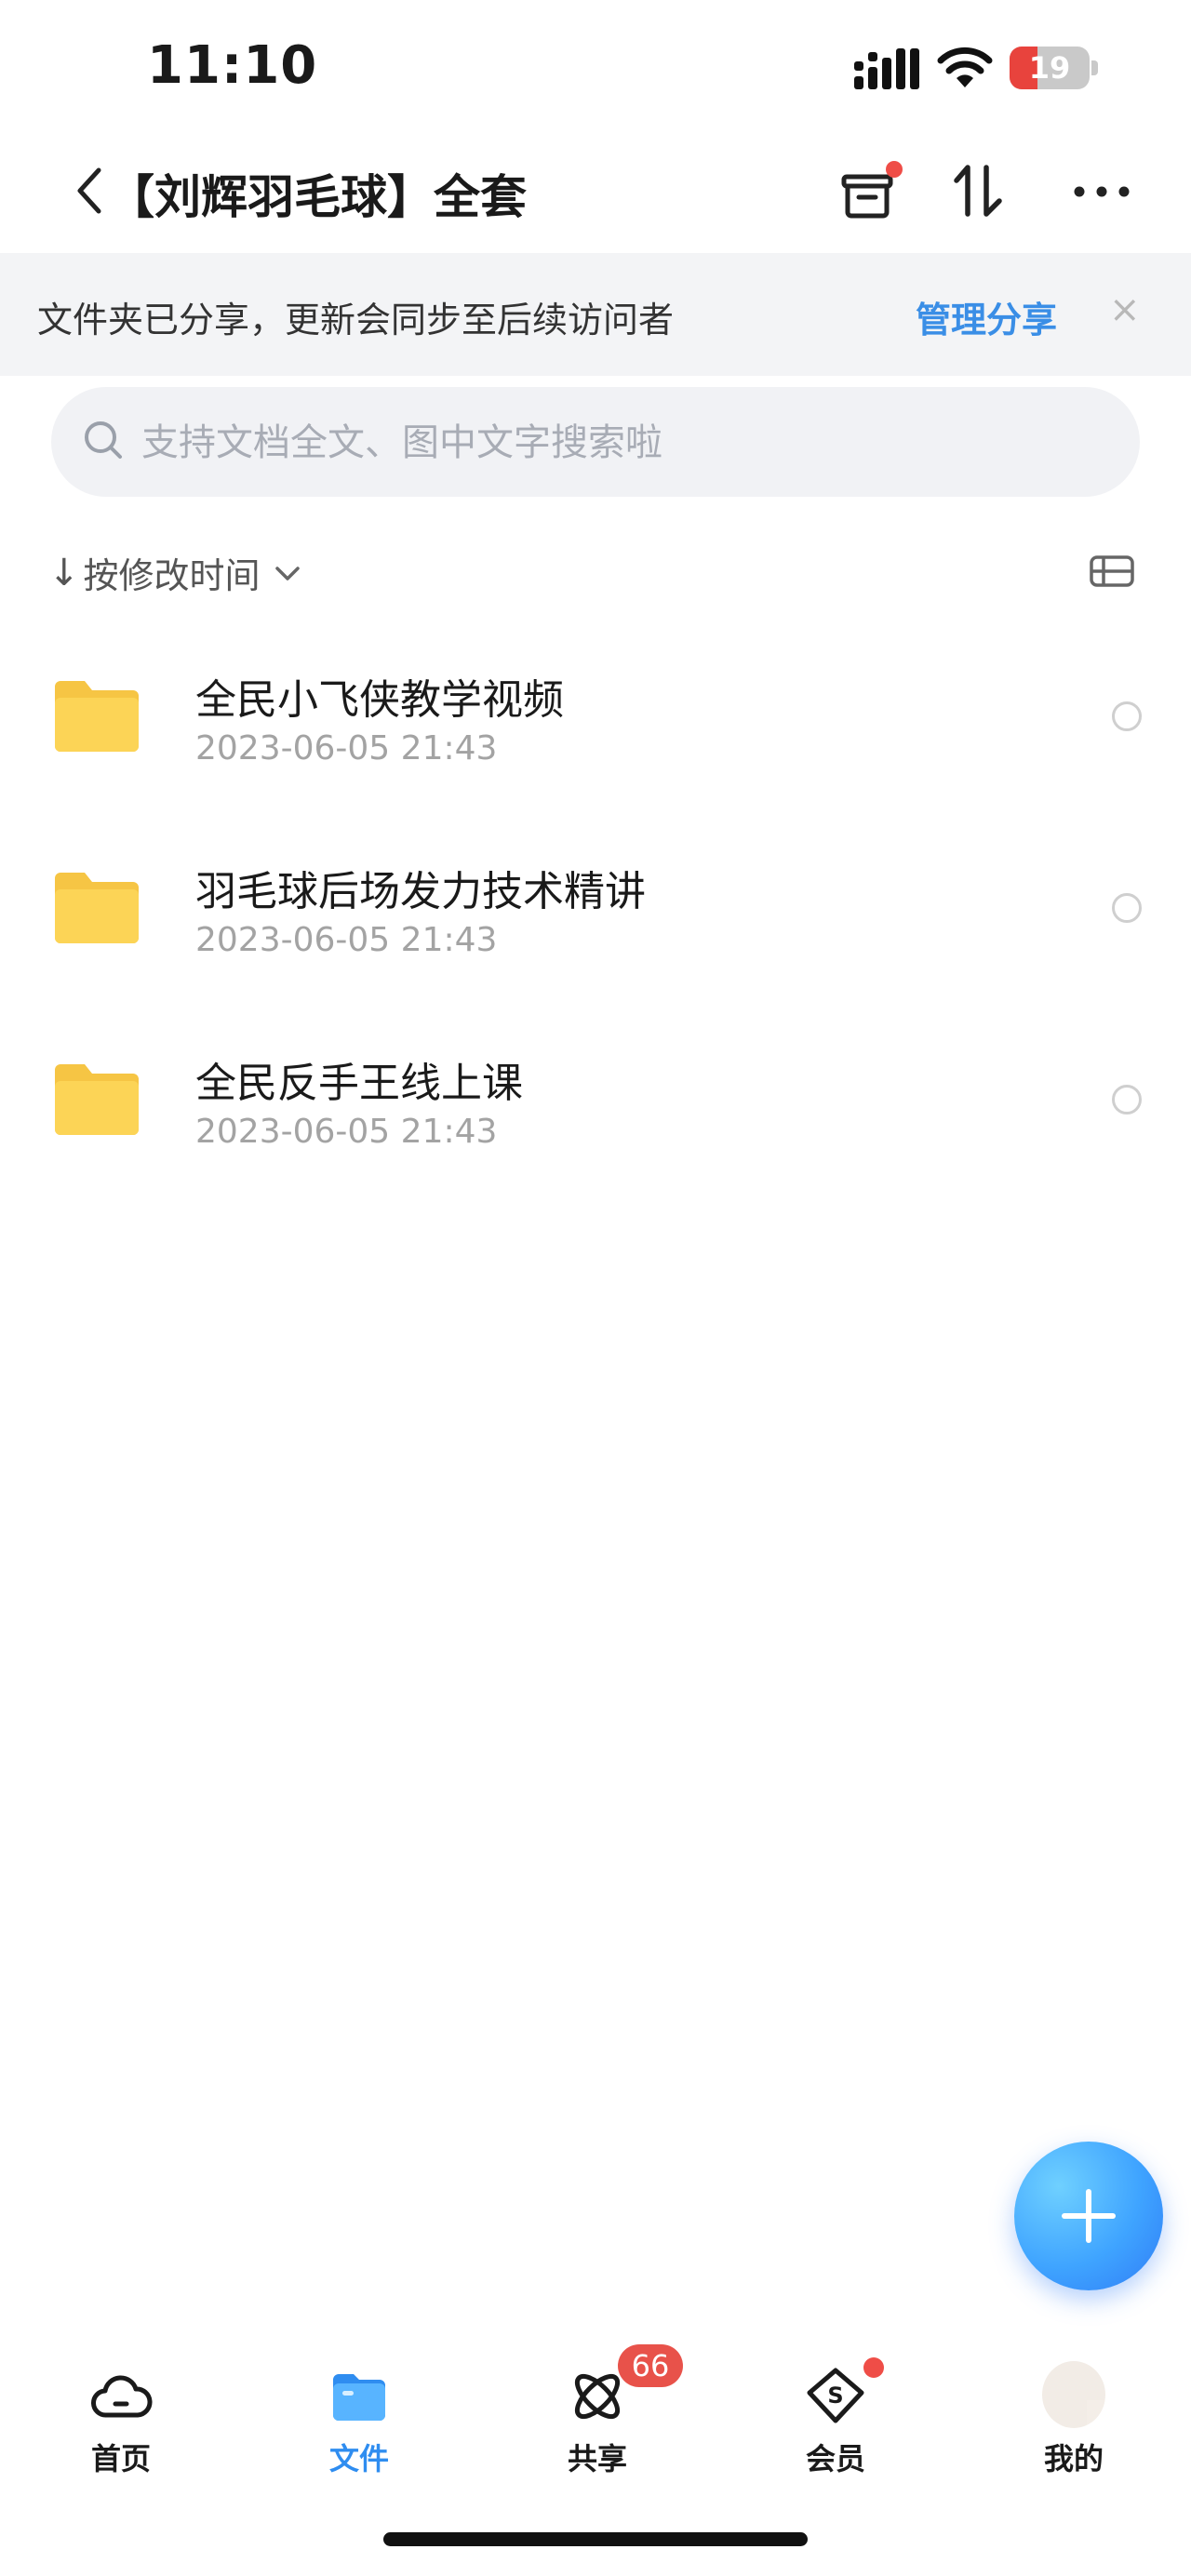 Image resolution: width=1191 pixels, height=2576 pixels. What do you see at coordinates (595, 2539) in the screenshot?
I see `home-indicator` at bounding box center [595, 2539].